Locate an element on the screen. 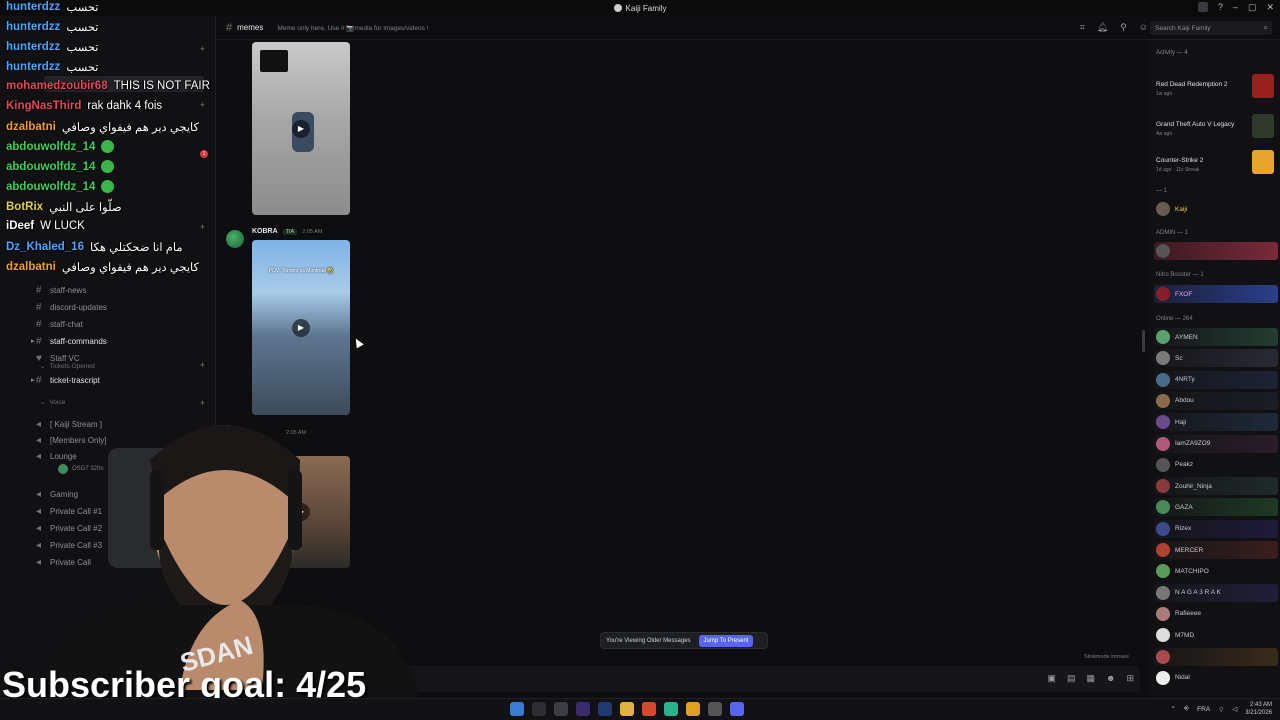 The image size is (1280, 720). gif-icon: ▤ is located at coordinates (1071, 678).